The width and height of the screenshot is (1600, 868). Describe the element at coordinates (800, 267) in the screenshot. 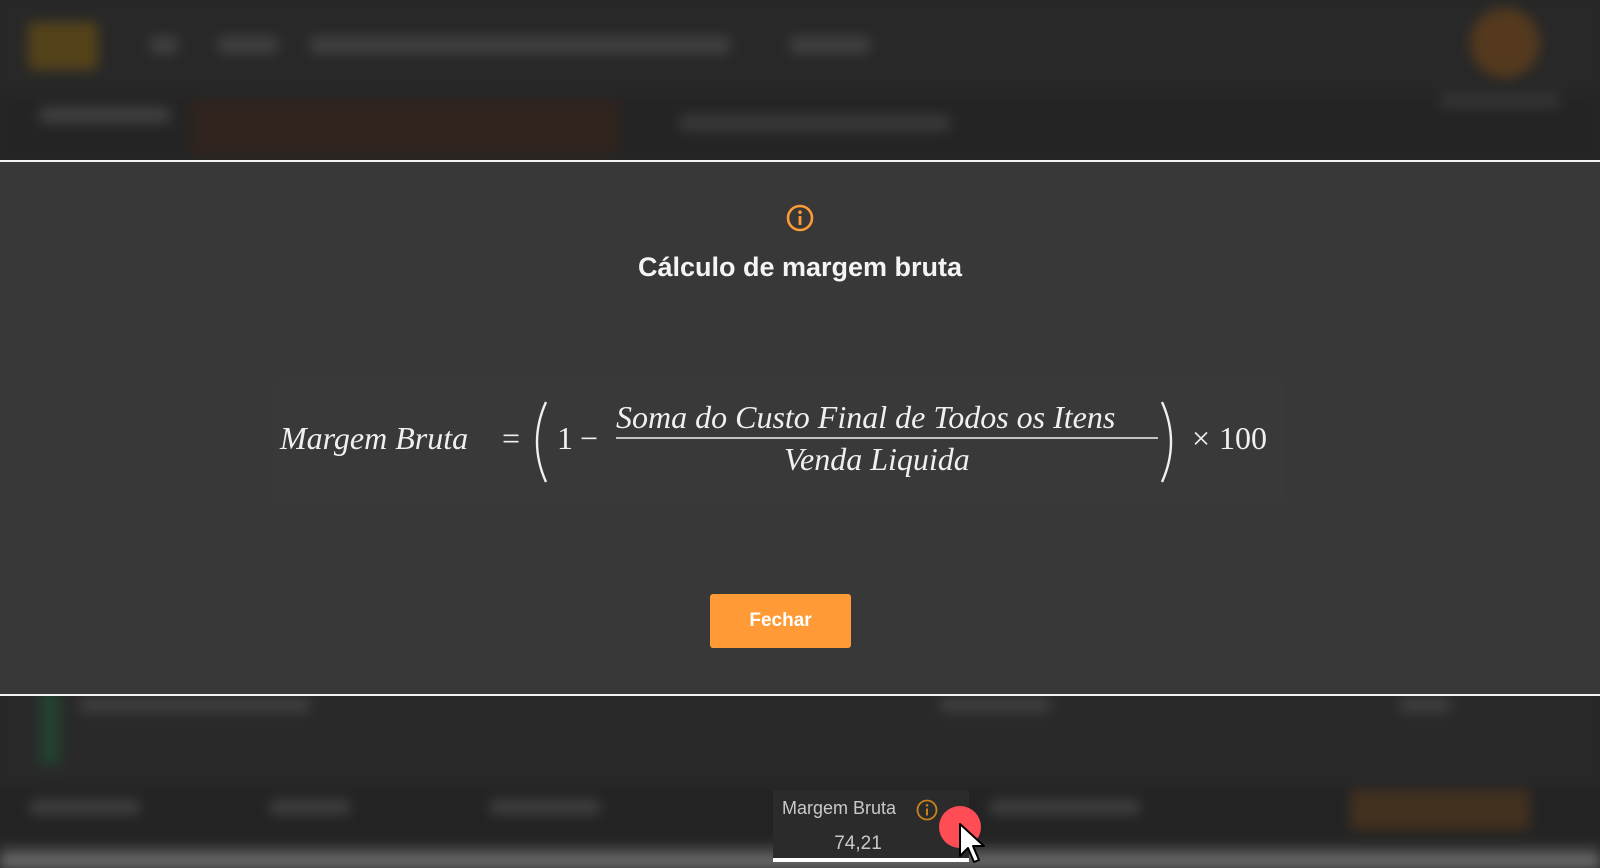

I see `modal-title: Cálculo de margem bruta` at that location.